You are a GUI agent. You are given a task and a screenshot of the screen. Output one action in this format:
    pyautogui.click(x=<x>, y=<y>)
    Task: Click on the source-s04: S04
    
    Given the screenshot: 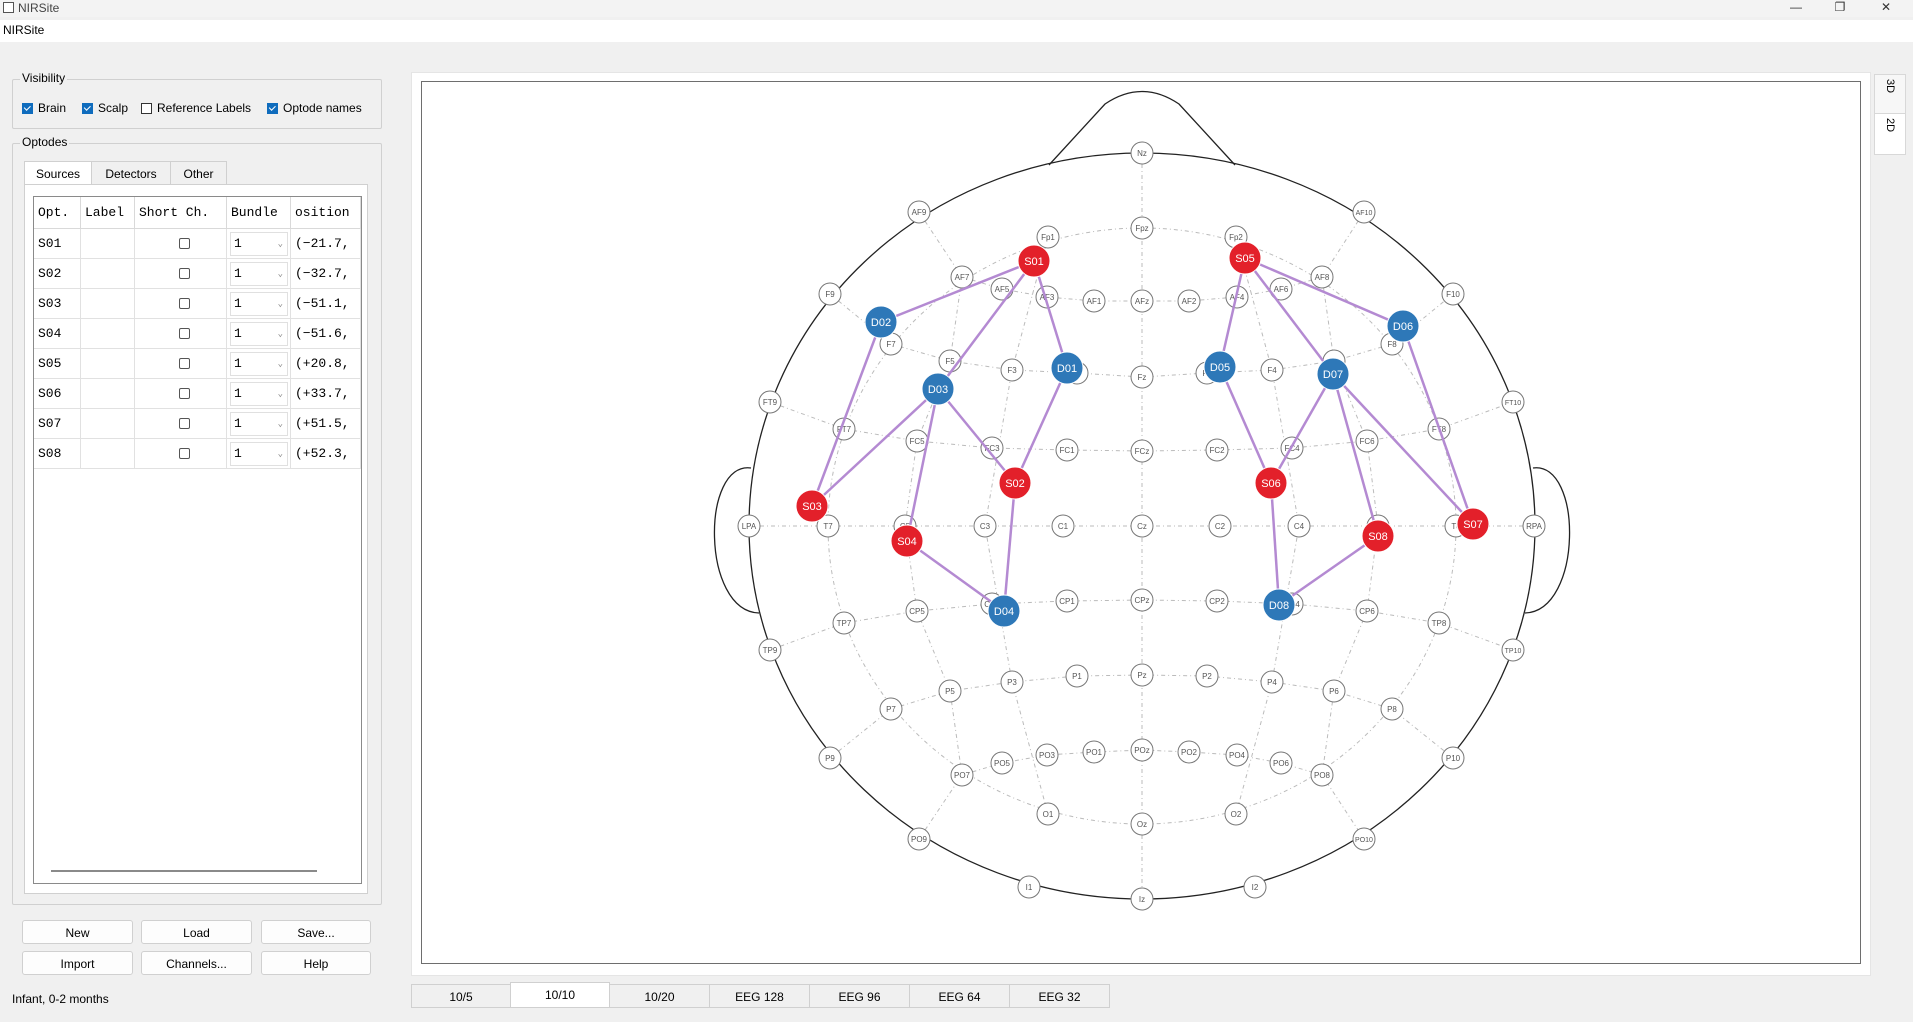 What is the action you would take?
    pyautogui.click(x=907, y=541)
    